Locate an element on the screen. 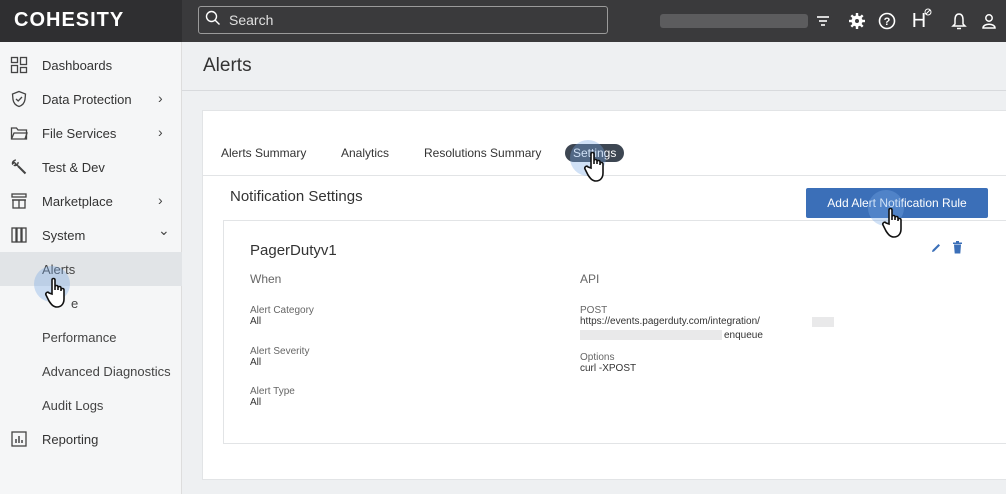  tab-alerts-summary: Alerts Summary is located at coordinates (263, 153).